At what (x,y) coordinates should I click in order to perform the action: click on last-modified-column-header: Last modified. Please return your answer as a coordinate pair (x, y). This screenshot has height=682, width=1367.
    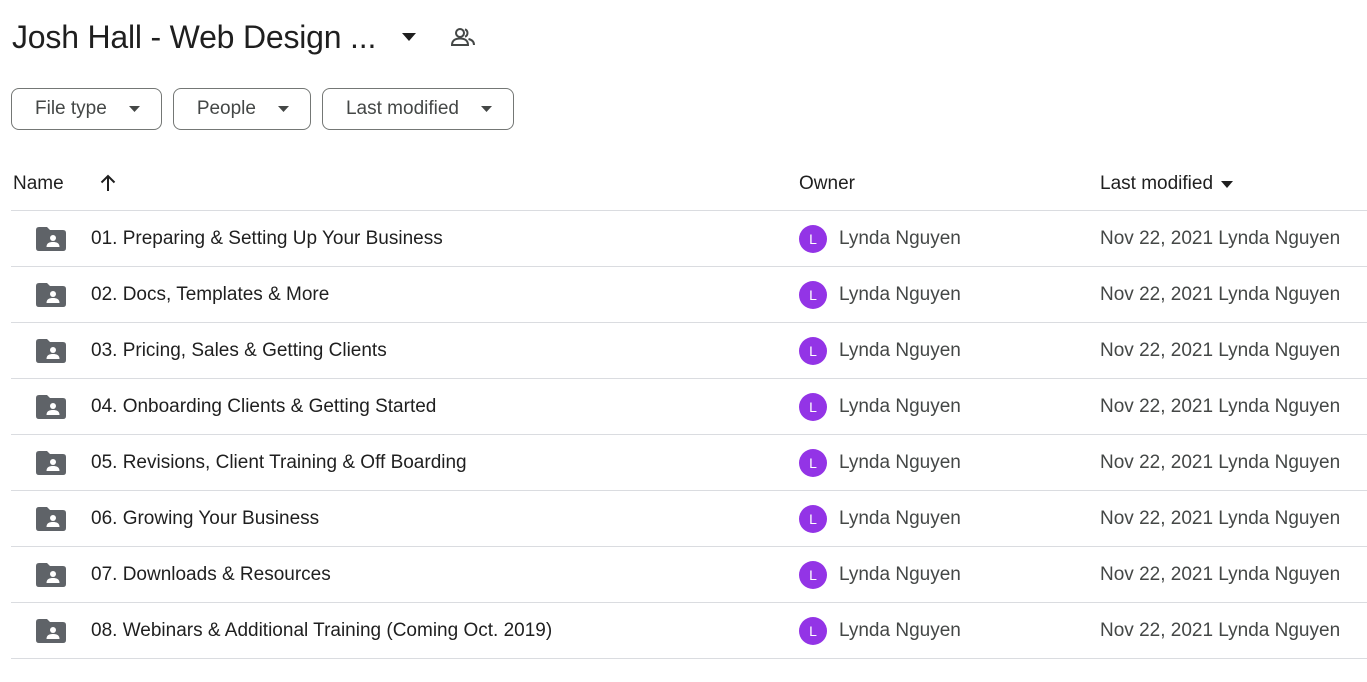
    Looking at the image, I should click on (1167, 184).